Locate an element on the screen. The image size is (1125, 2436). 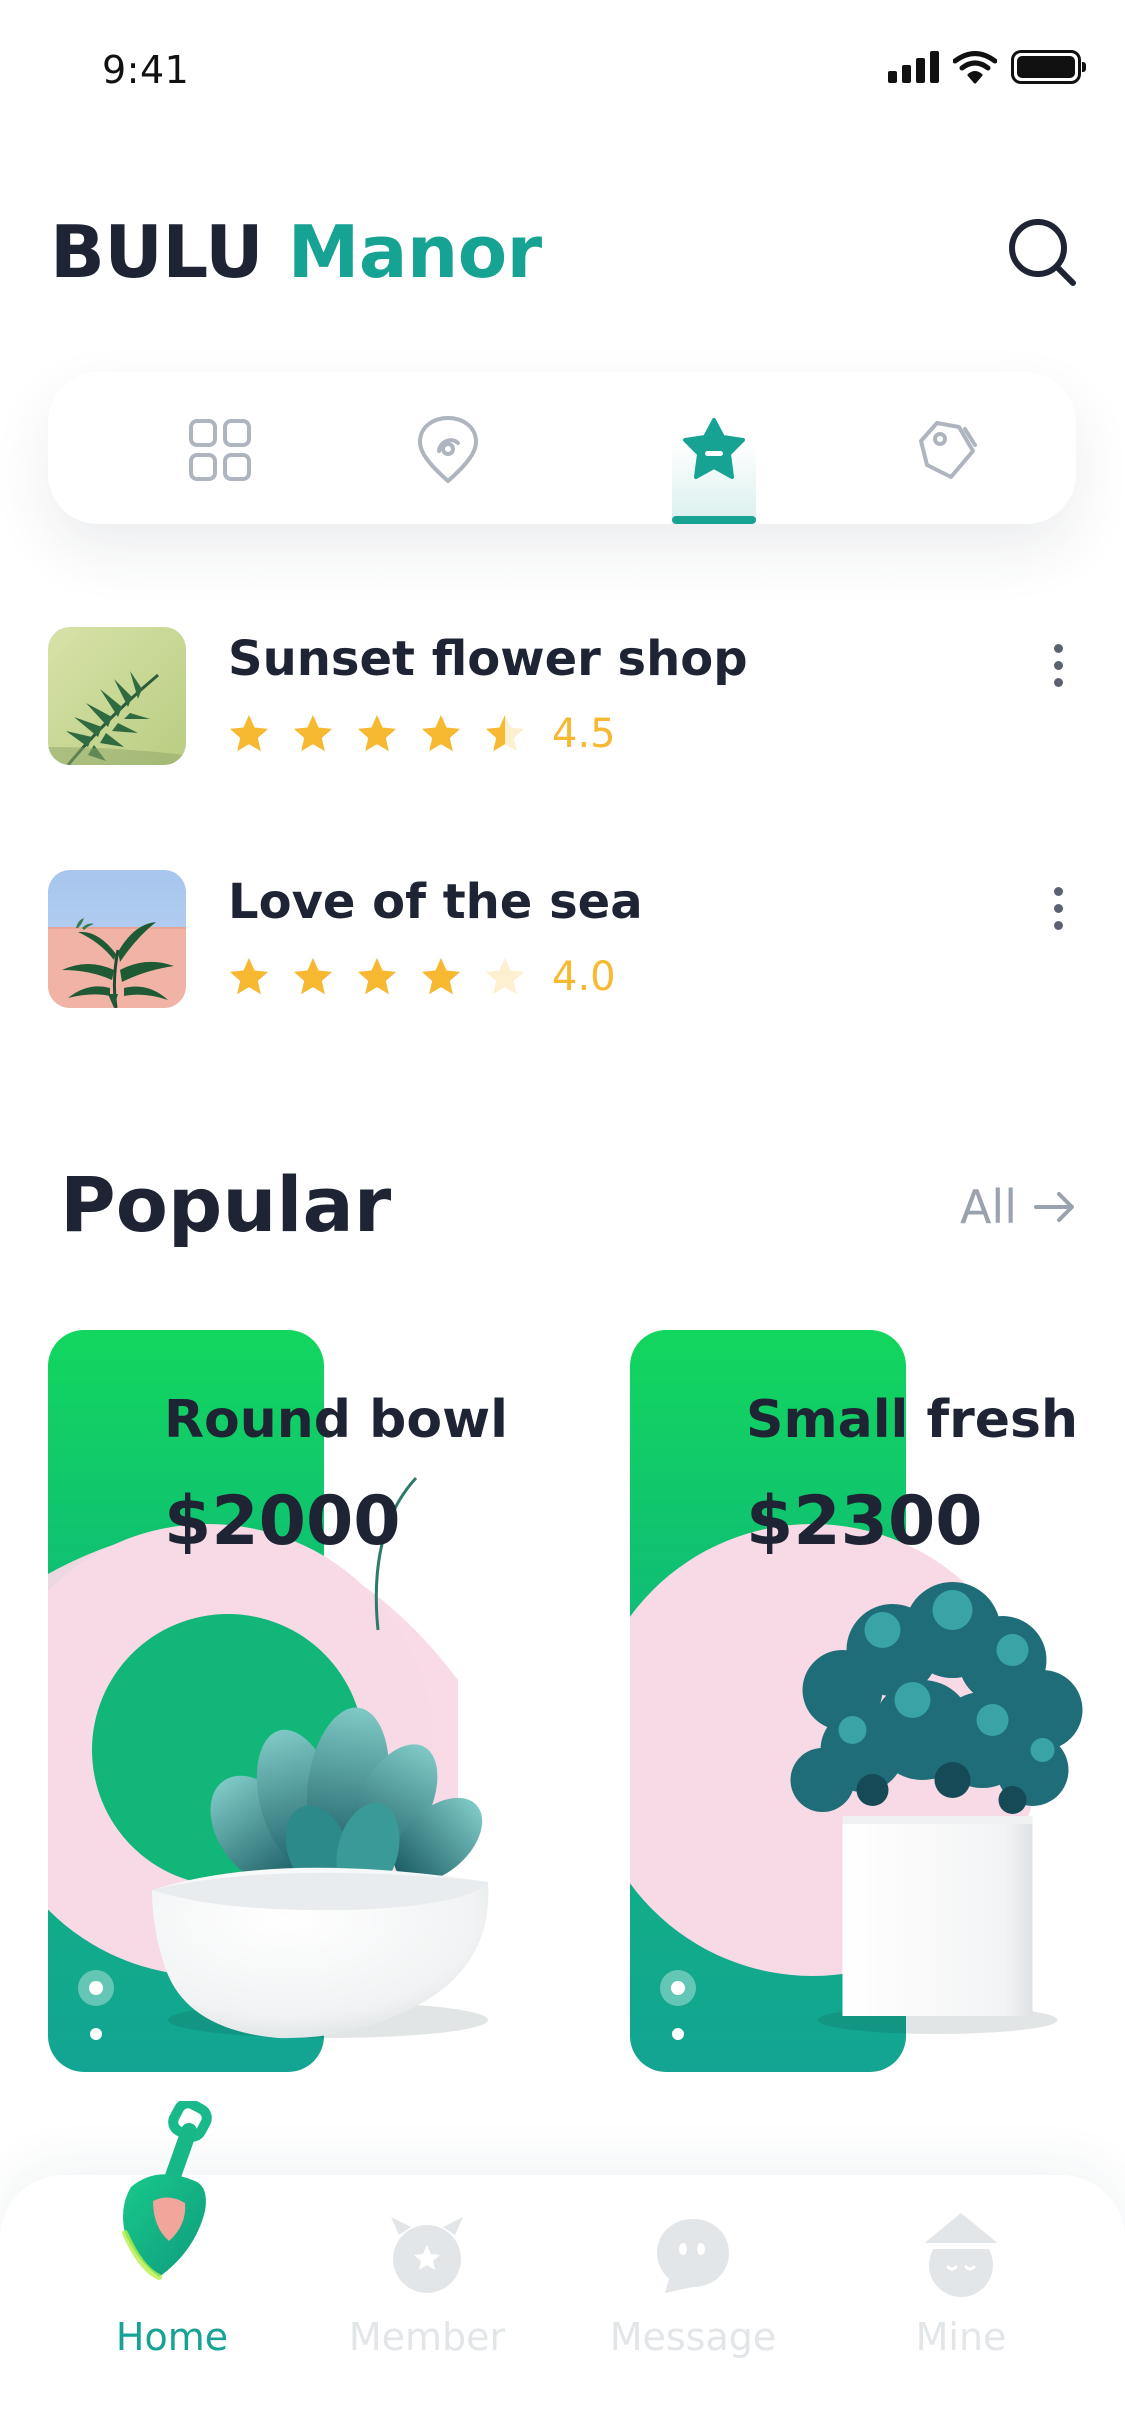
member-icon is located at coordinates (427, 2255).